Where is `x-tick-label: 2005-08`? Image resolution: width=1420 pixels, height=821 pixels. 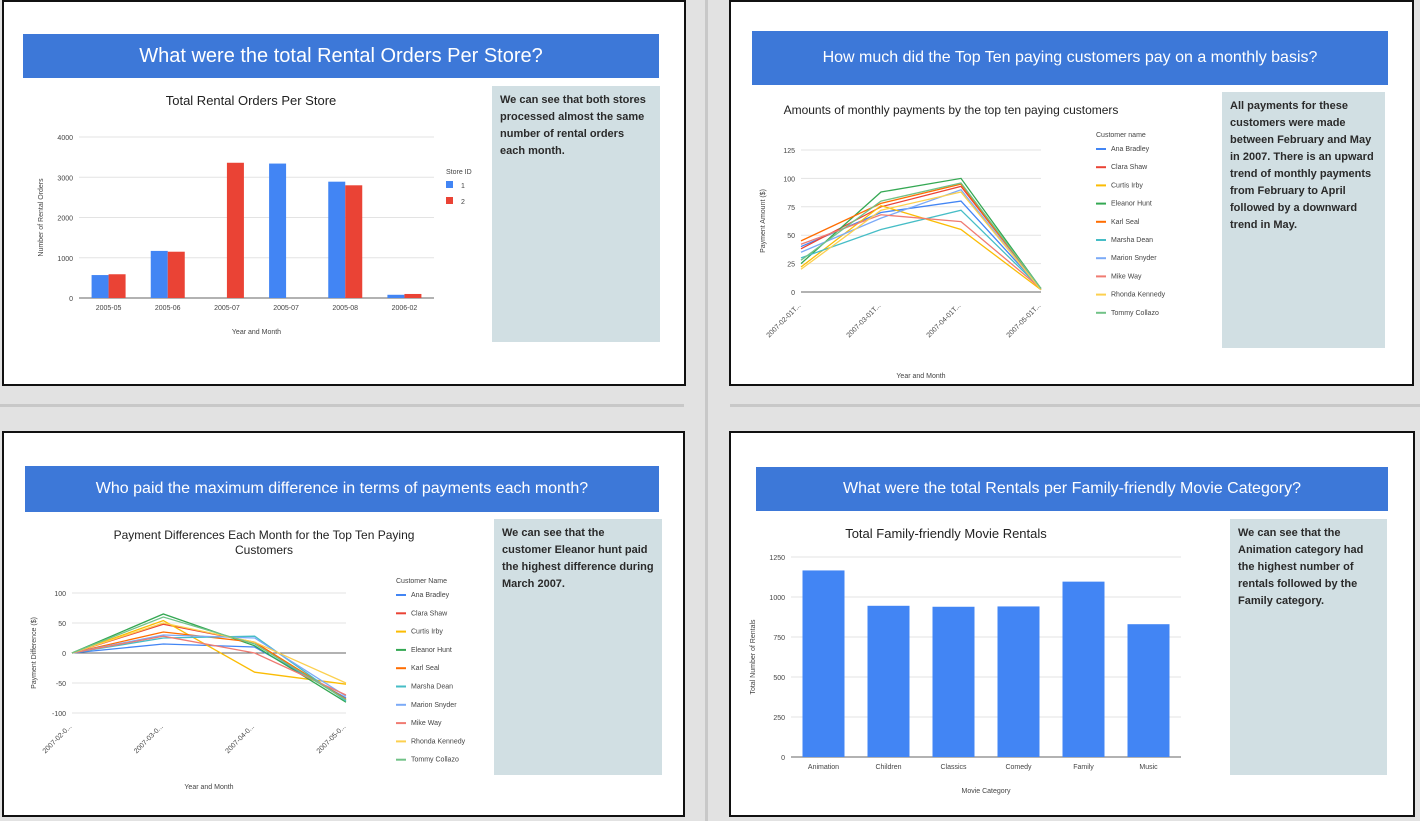
x-tick-label: 2005-08 is located at coordinates (345, 308).